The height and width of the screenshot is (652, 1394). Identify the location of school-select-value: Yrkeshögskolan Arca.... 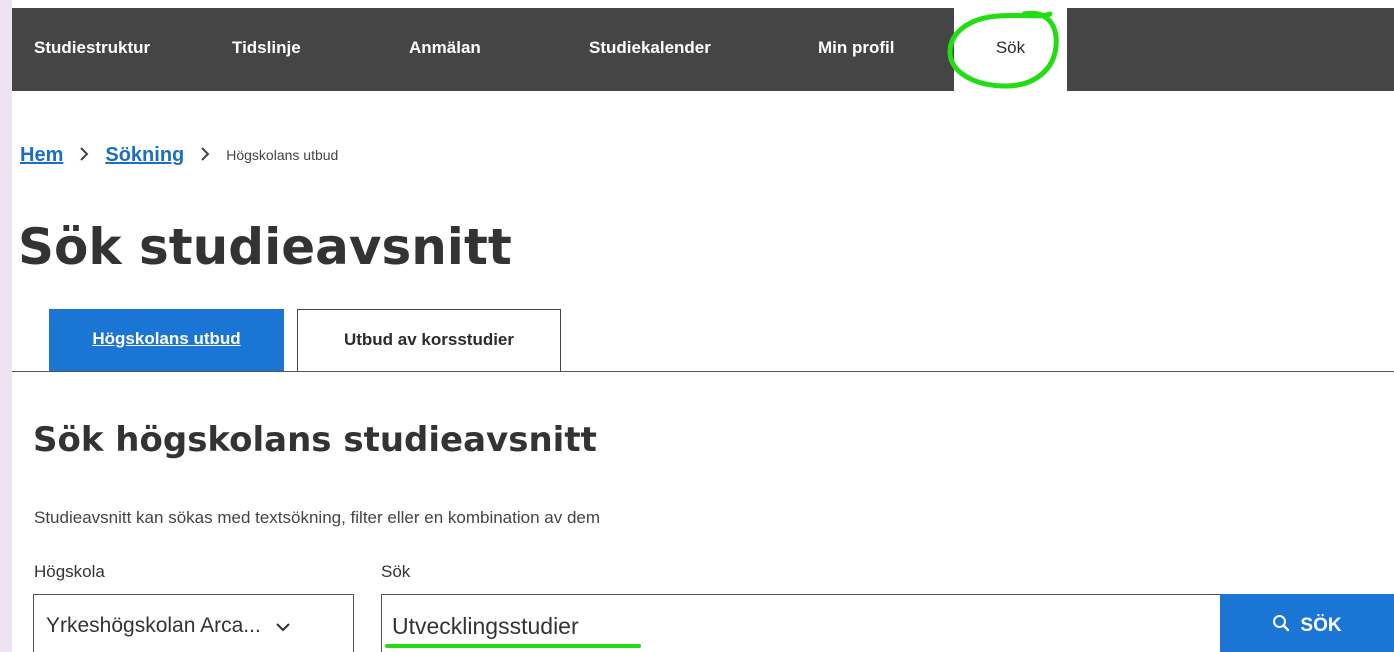
(153, 625).